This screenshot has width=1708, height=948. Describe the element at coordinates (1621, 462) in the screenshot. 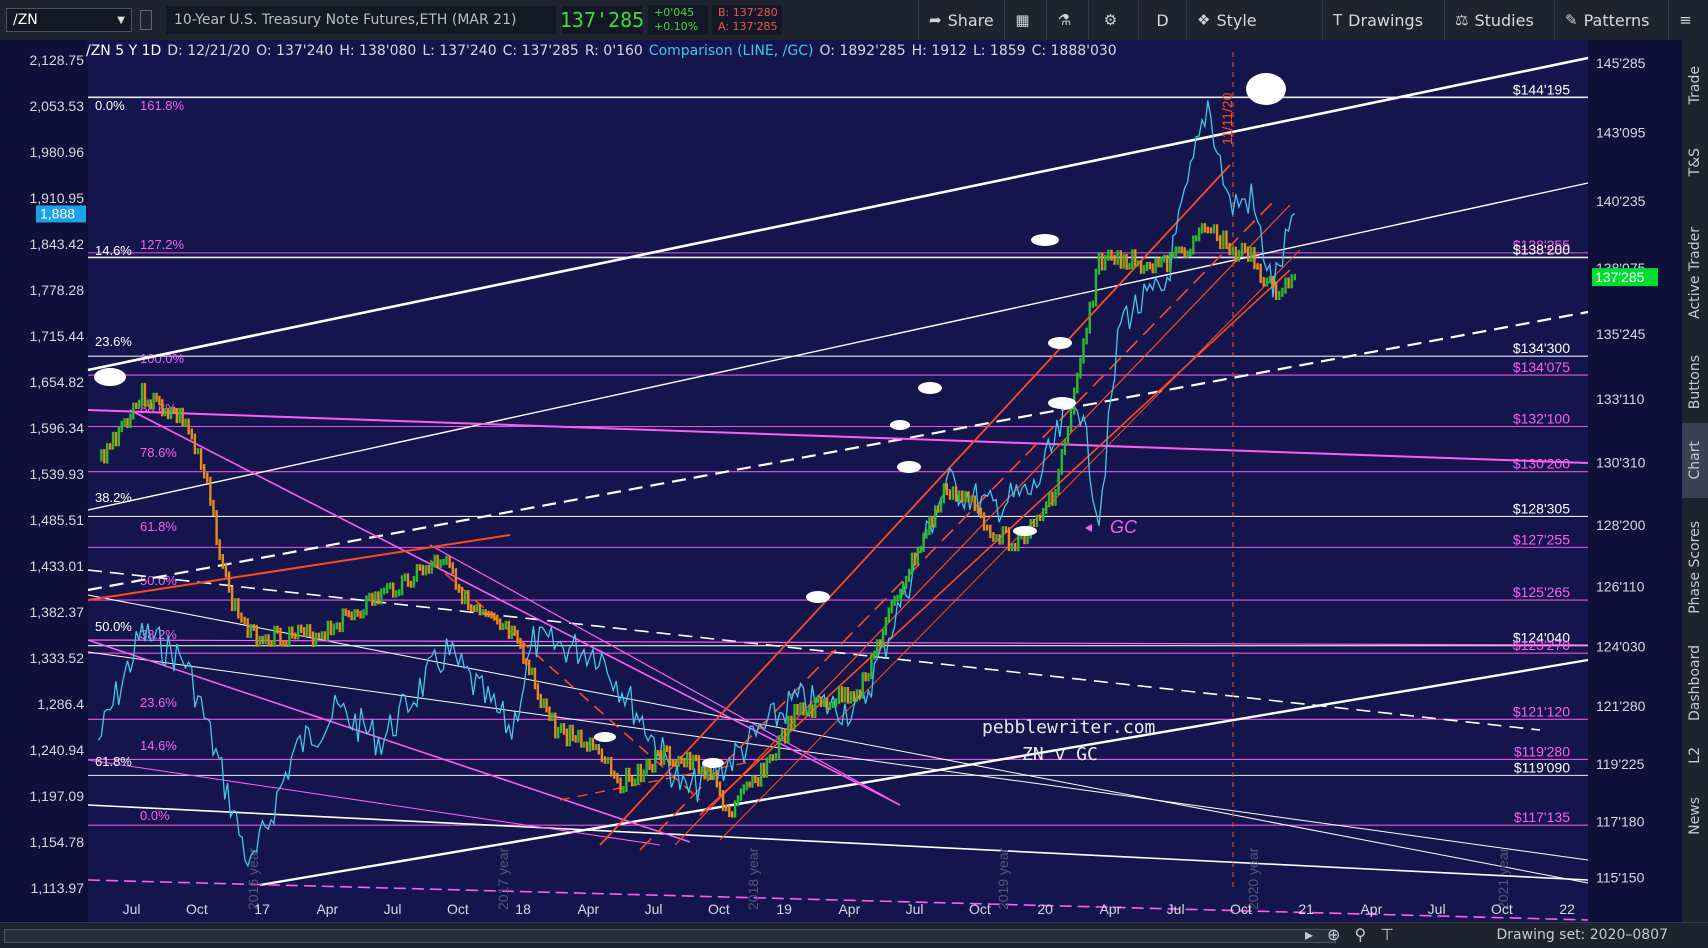

I see `right-axis-tick: 130'310` at that location.